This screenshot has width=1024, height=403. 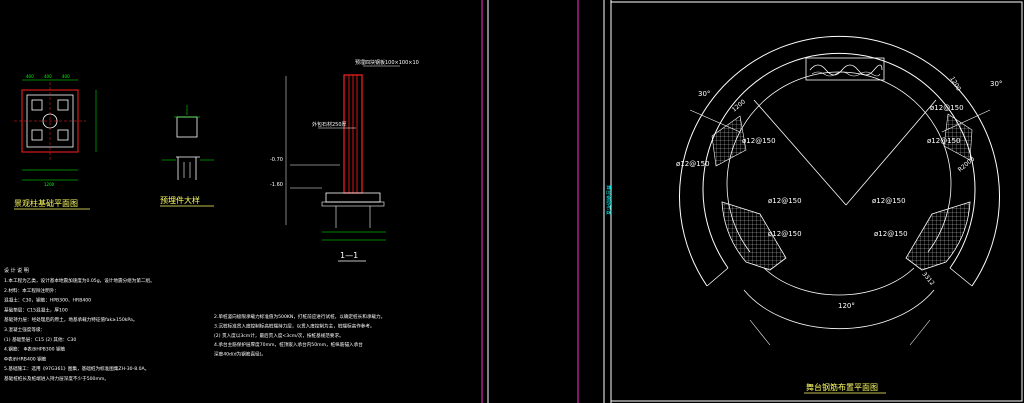 I want to click on notes-right-line: 4.承台主筋保护层厚度70mm，桩顶嵌入承台内50mm，桩纵筋锚入承台, so click(x=288, y=344).